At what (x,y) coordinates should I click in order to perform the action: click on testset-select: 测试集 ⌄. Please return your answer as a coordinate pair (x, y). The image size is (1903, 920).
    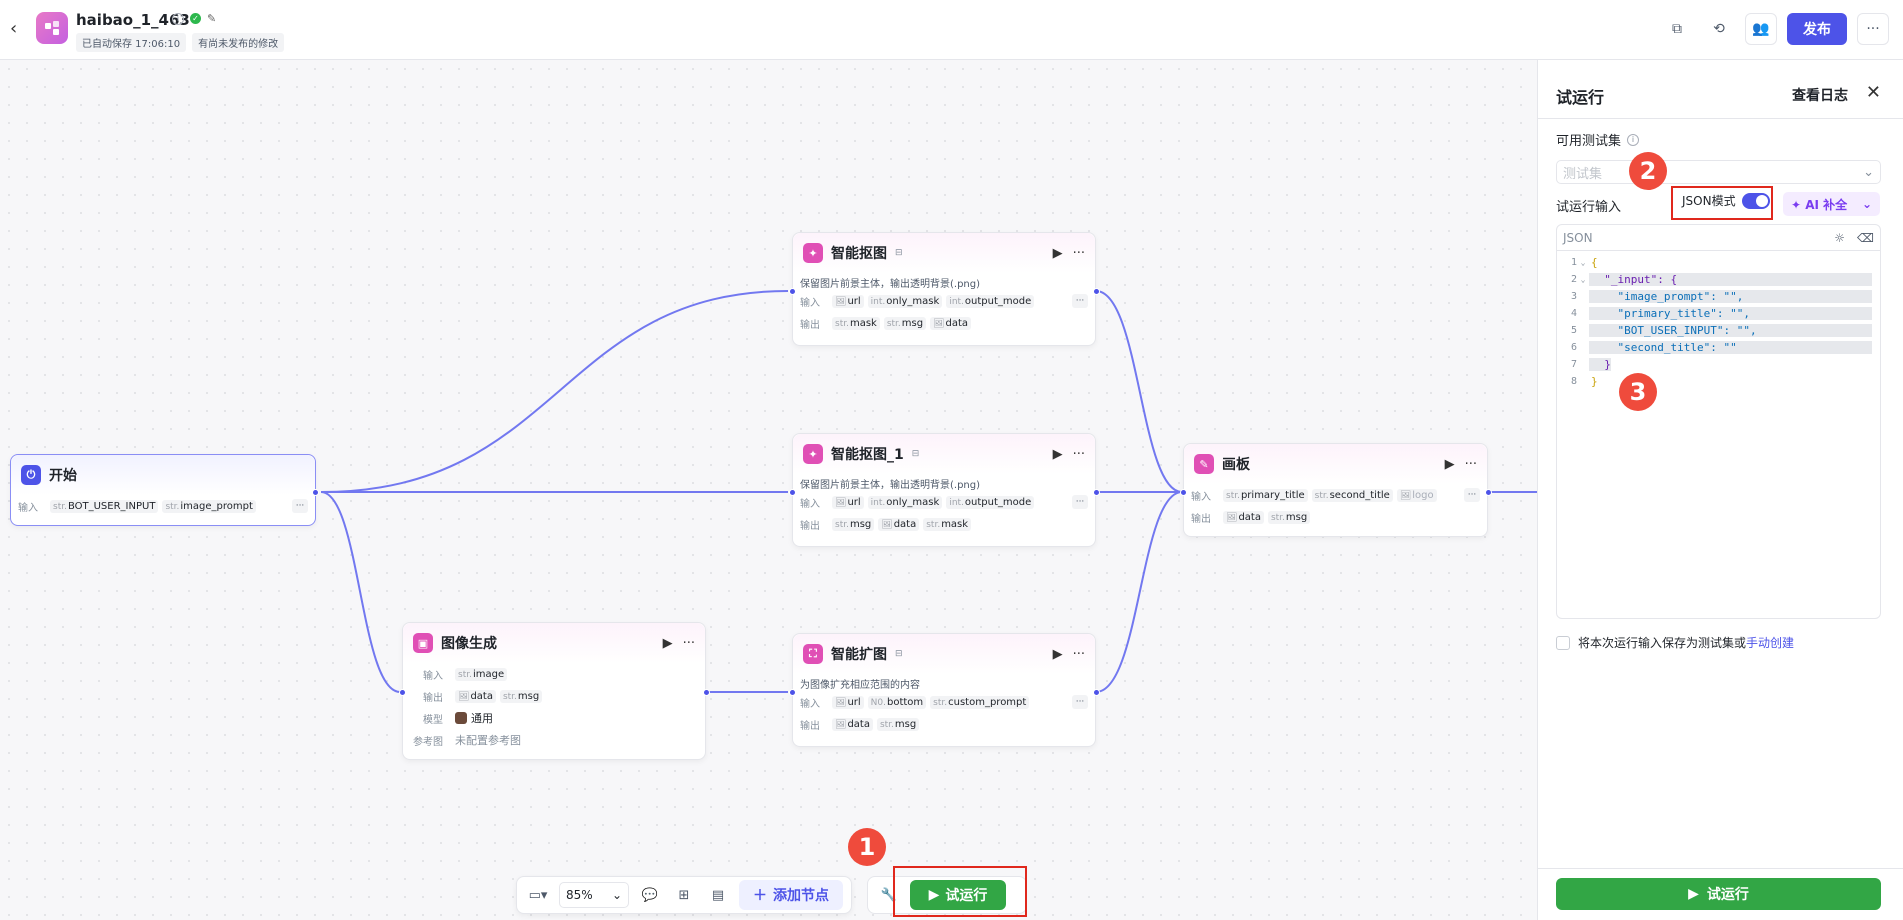
    Looking at the image, I should click on (1718, 172).